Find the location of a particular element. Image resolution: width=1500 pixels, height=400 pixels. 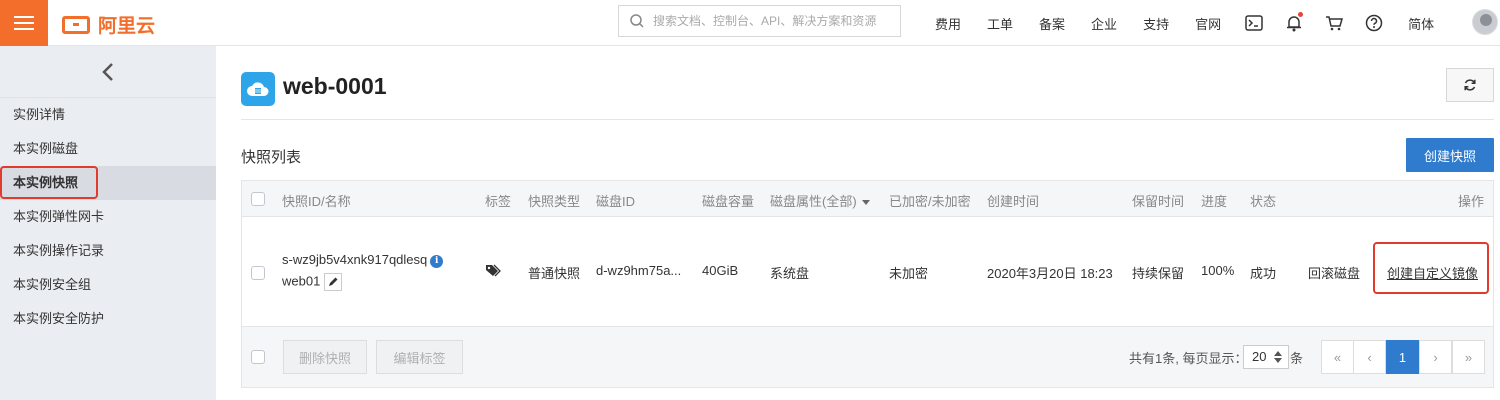

tag-button is located at coordinates (493, 272).